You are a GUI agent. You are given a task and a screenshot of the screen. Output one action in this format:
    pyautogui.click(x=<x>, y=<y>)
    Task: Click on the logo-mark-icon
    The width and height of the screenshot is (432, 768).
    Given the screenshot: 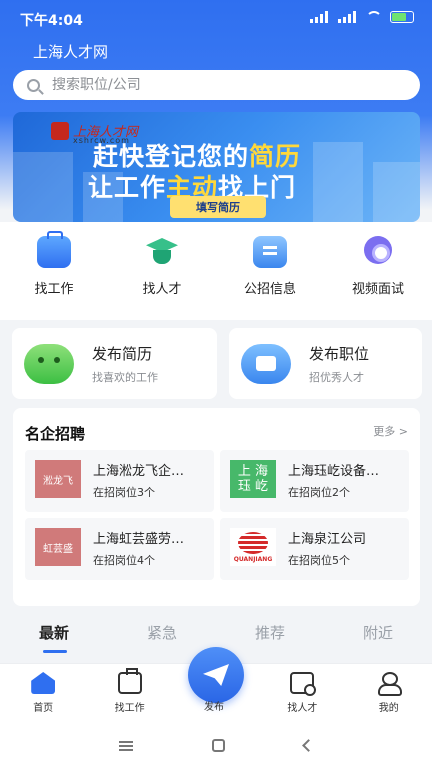 What is the action you would take?
    pyautogui.click(x=60, y=130)
    